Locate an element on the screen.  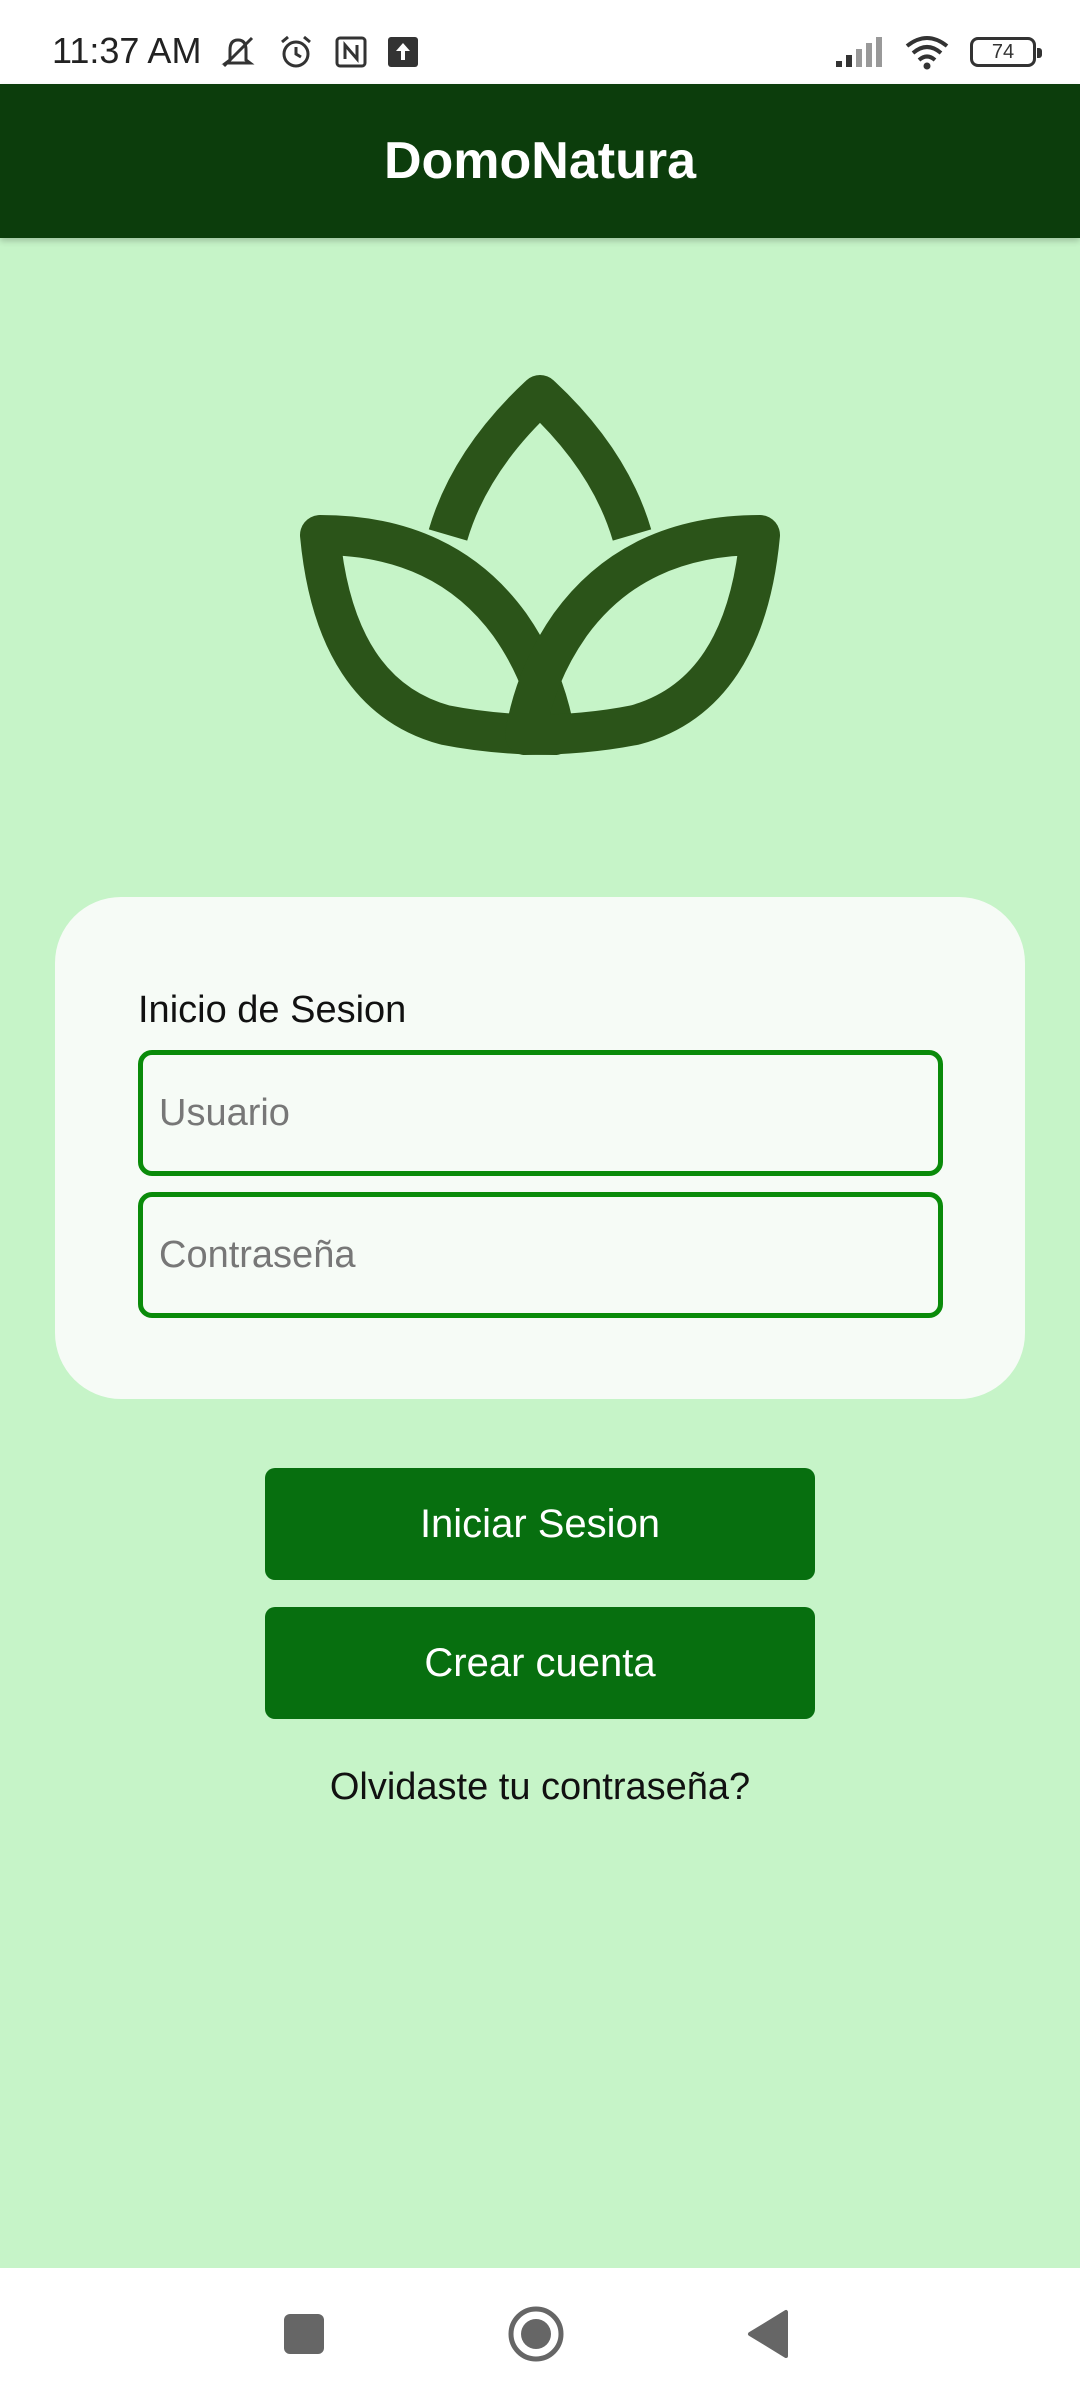
app-bar: DomoNatura is located at coordinates (540, 161).